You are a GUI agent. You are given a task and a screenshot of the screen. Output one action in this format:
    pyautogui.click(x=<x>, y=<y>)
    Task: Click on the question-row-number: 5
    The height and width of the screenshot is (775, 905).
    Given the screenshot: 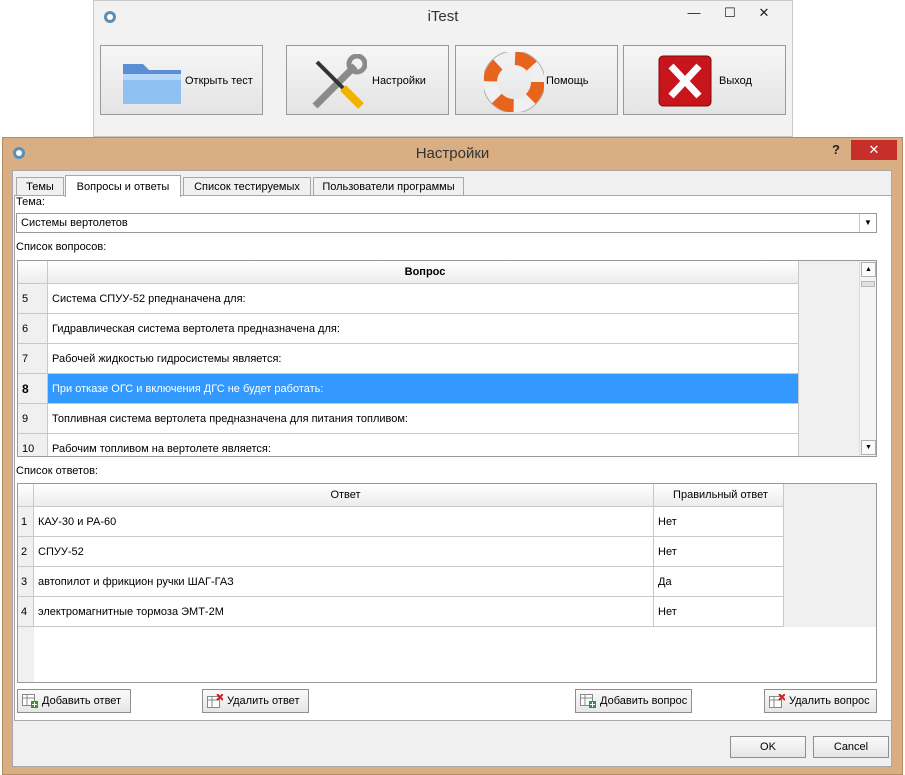 What is the action you would take?
    pyautogui.click(x=33, y=299)
    